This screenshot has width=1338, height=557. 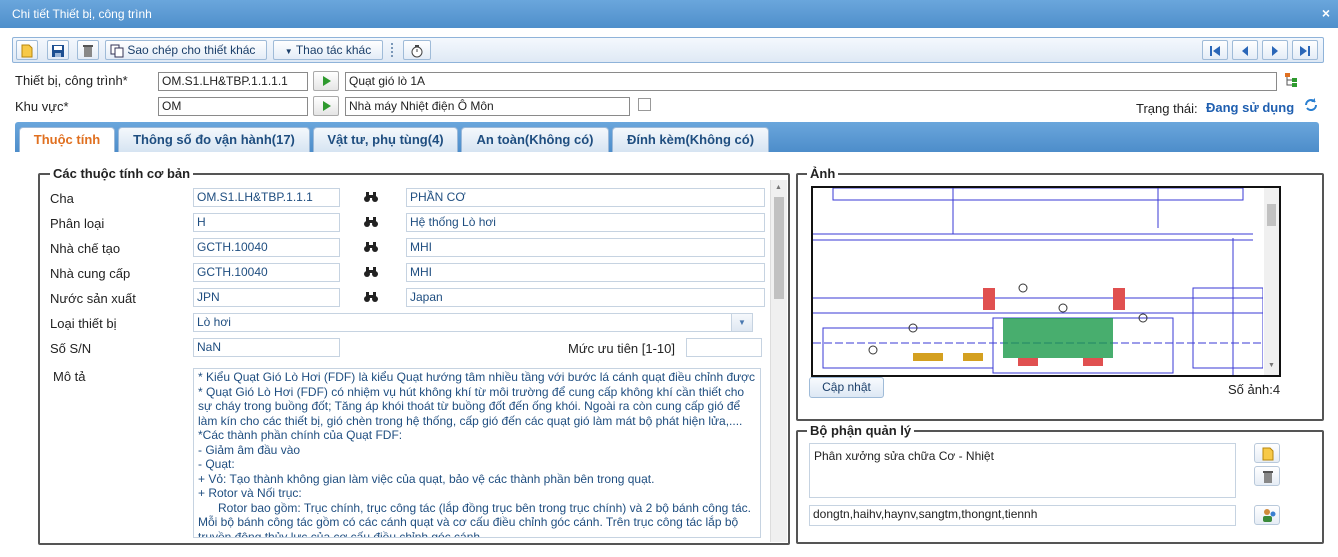 I want to click on update-image-button: Cập nhật, so click(x=846, y=387).